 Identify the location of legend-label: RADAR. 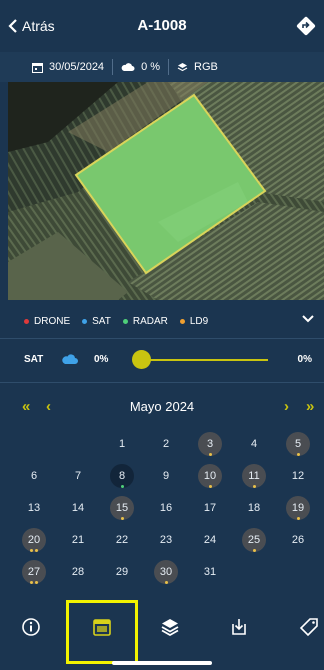
(150, 321).